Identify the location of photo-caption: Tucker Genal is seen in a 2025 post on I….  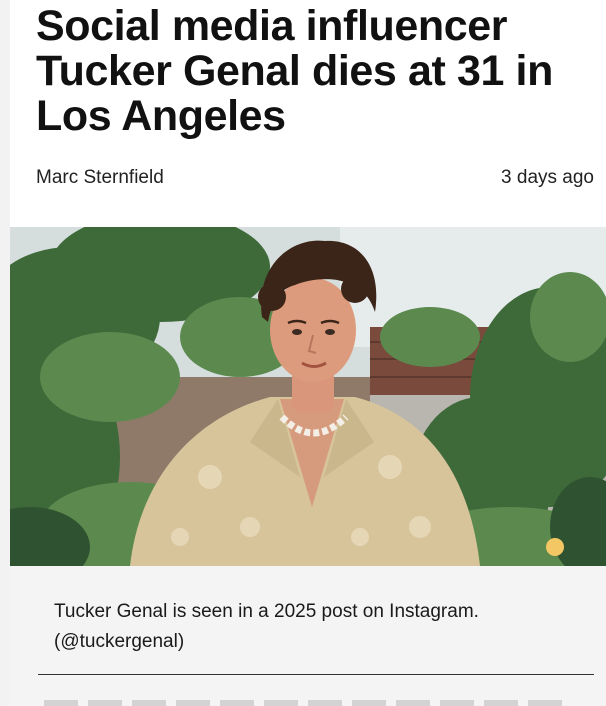
(266, 626).